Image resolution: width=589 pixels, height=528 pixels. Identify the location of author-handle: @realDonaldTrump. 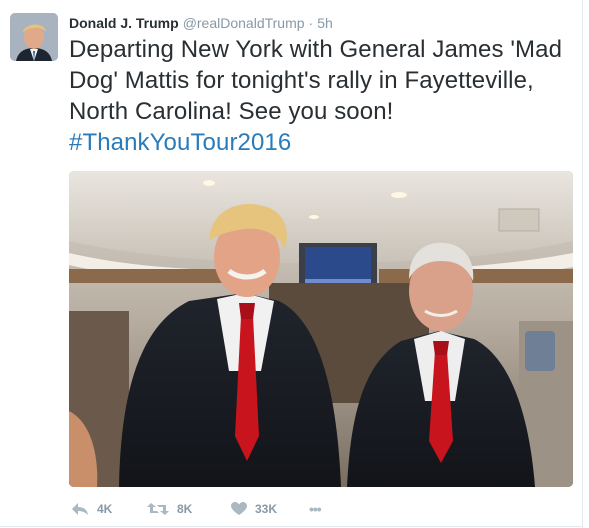
(244, 23).